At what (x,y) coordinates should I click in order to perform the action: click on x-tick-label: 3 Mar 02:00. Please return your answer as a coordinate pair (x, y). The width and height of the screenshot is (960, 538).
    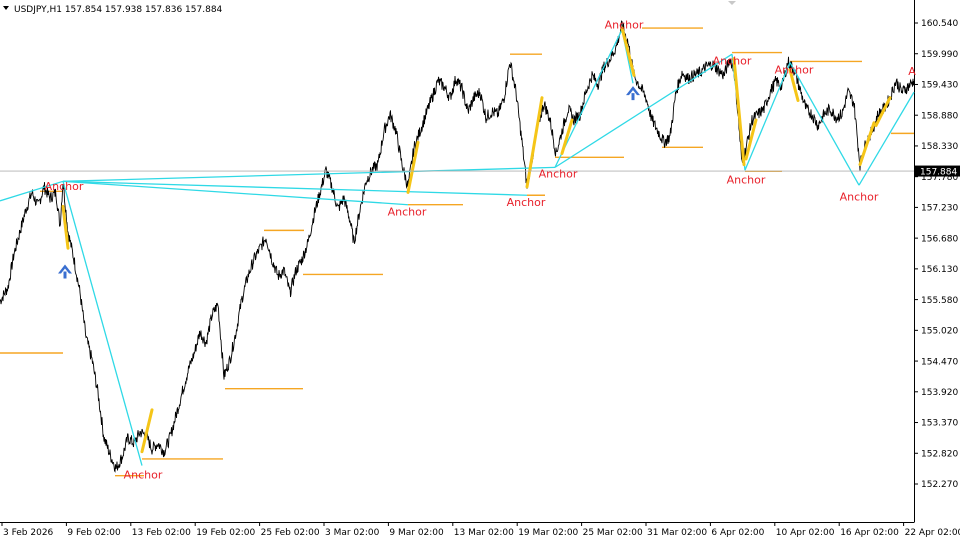
    Looking at the image, I should click on (352, 533).